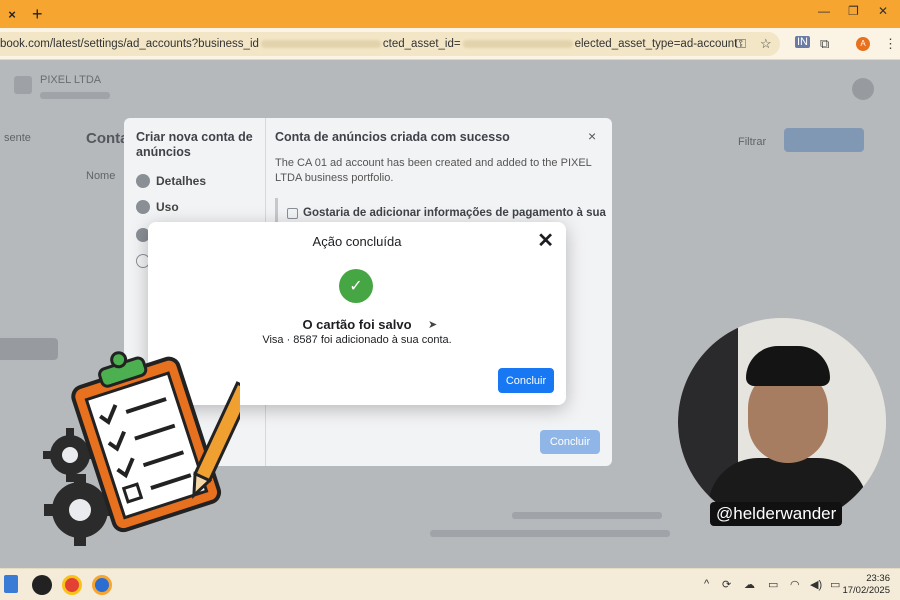 This screenshot has height=600, width=900. I want to click on done-button-bg: Concluir, so click(570, 442).